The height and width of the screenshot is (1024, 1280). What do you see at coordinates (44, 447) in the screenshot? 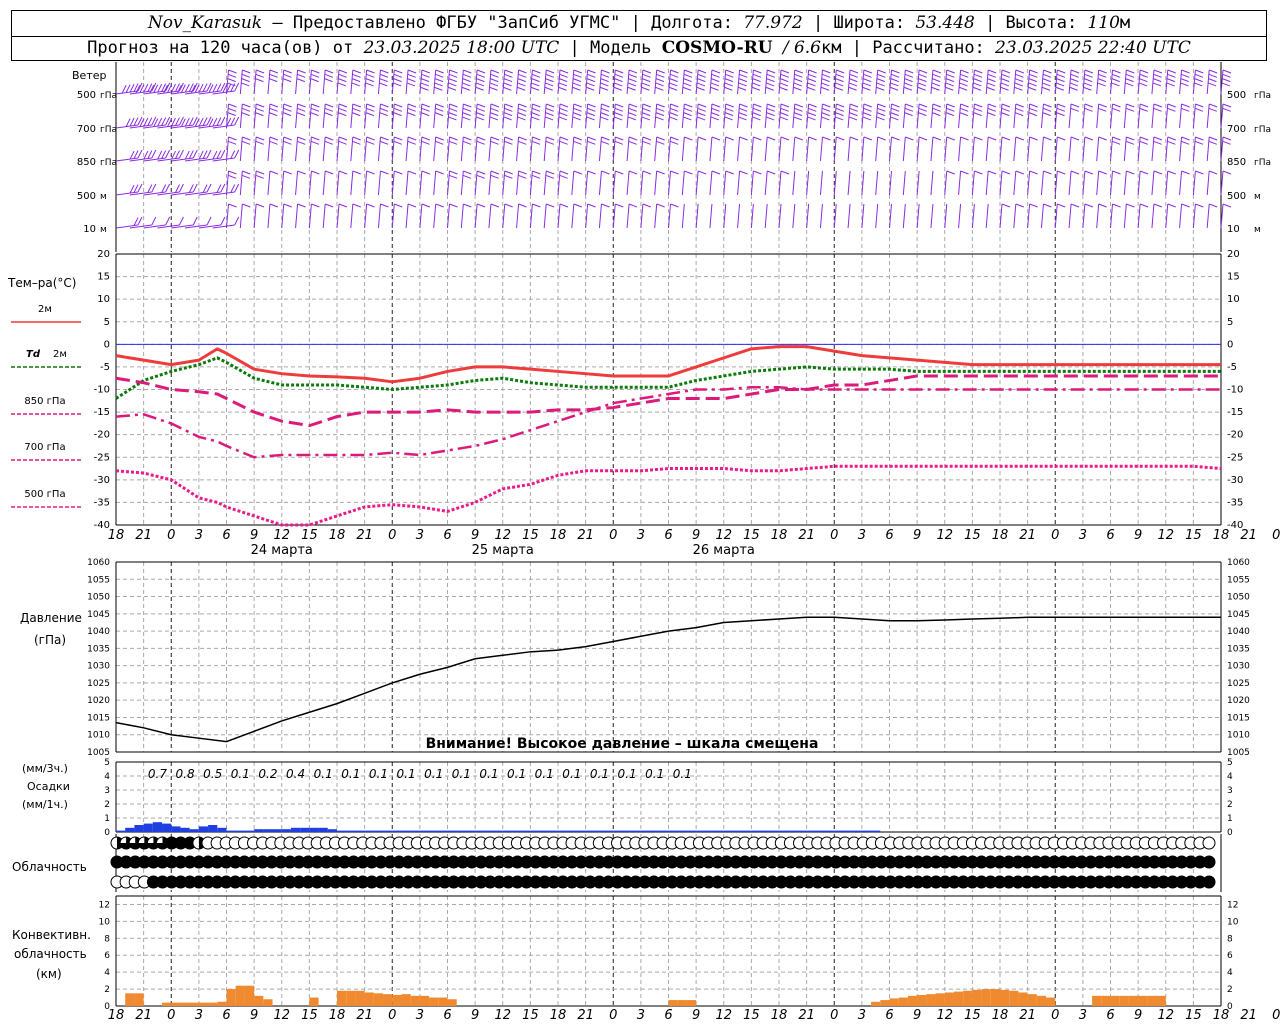
I see `legend-label: 700 гПа` at bounding box center [44, 447].